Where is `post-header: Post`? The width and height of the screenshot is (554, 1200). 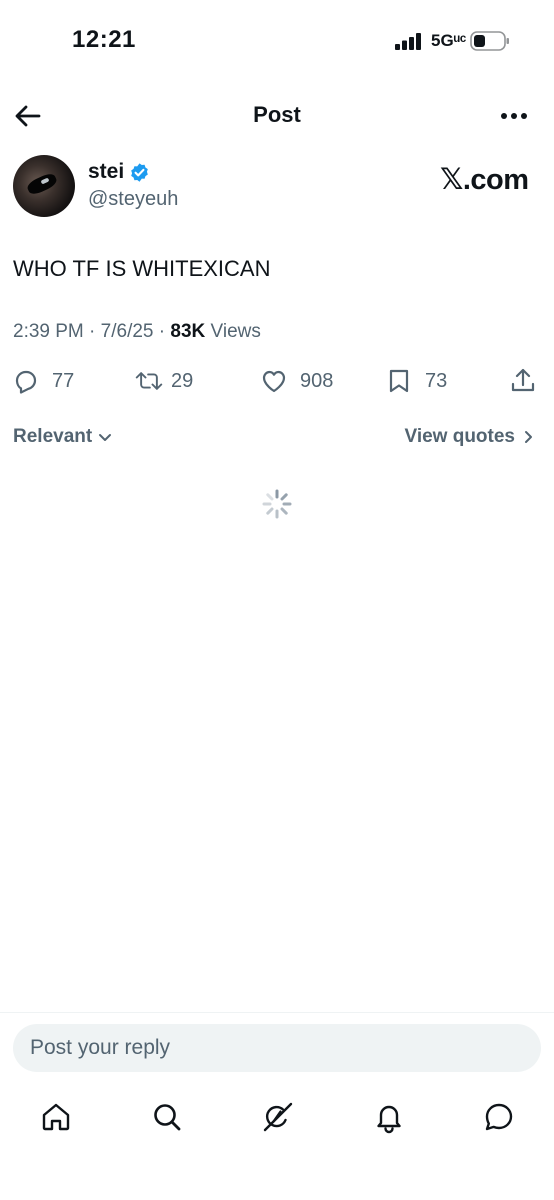 post-header: Post is located at coordinates (277, 115).